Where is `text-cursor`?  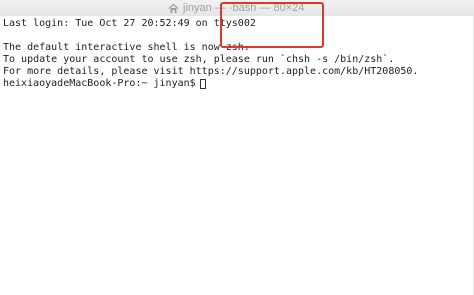
text-cursor is located at coordinates (202, 84).